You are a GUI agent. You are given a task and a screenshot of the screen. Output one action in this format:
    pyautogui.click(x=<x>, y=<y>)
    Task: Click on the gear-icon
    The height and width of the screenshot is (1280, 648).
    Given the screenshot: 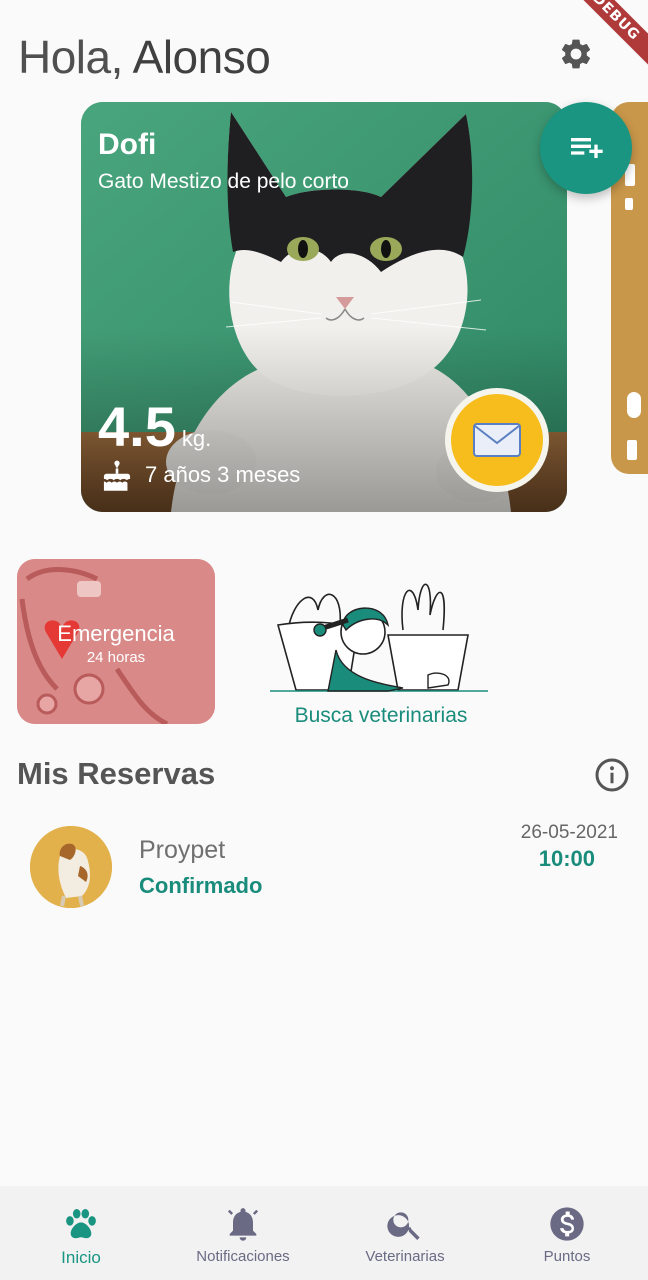 What is the action you would take?
    pyautogui.click(x=576, y=54)
    